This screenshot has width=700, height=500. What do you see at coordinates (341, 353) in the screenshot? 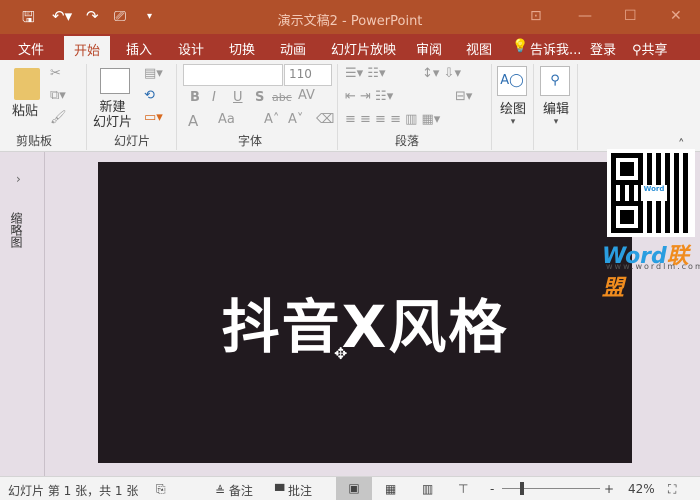
I see `move-cursor-icon: ✥` at bounding box center [341, 353].